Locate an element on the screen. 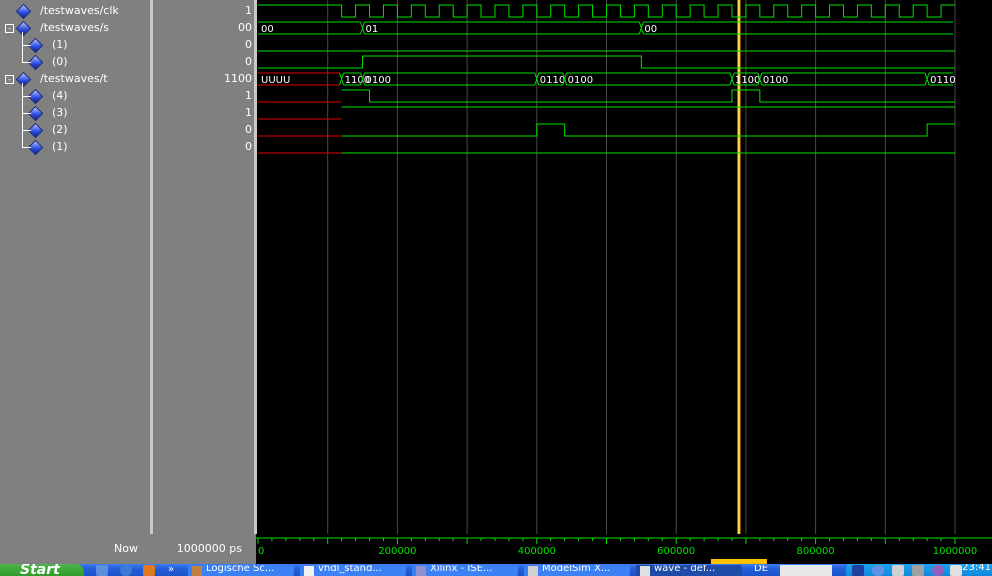 This screenshot has height=576, width=992. axis-tick-label: 600000 is located at coordinates (676, 551).